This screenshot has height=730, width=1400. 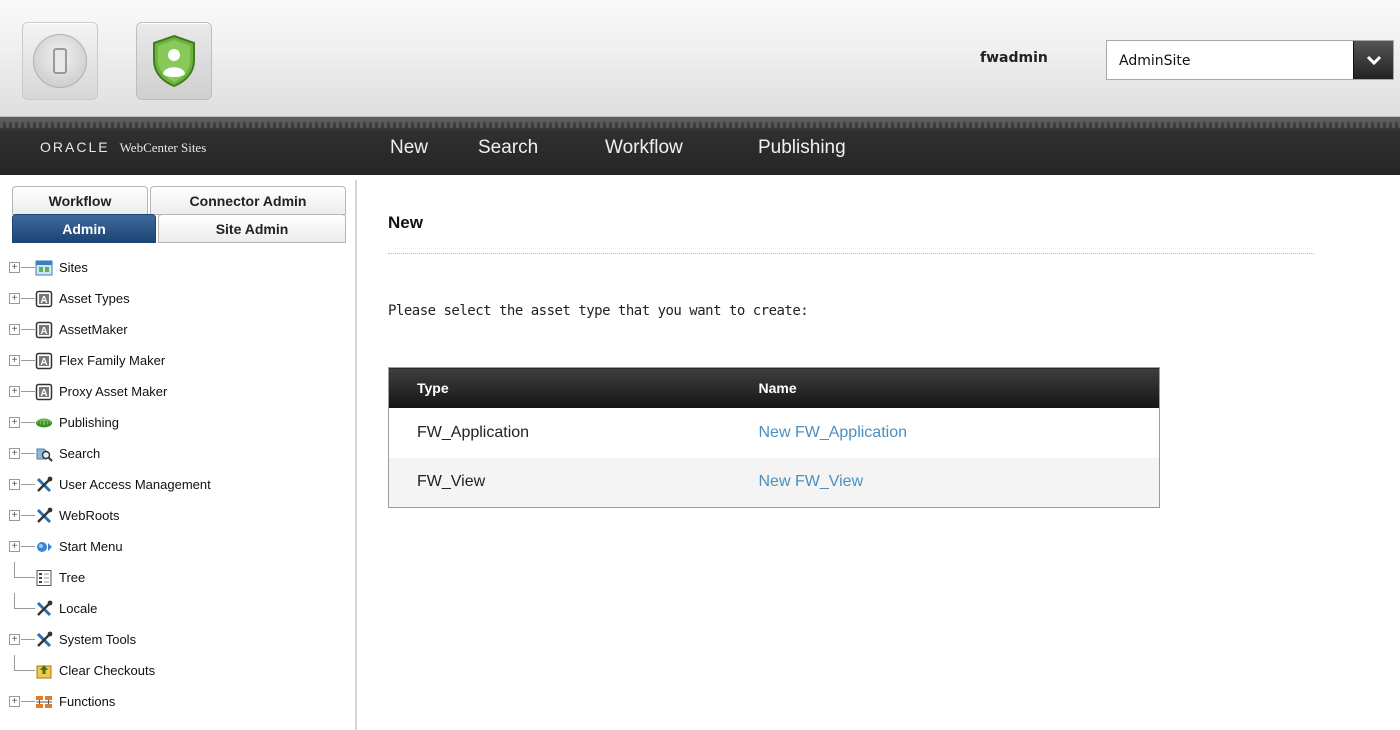 I want to click on tab-site-admin: Site Admin, so click(x=252, y=228).